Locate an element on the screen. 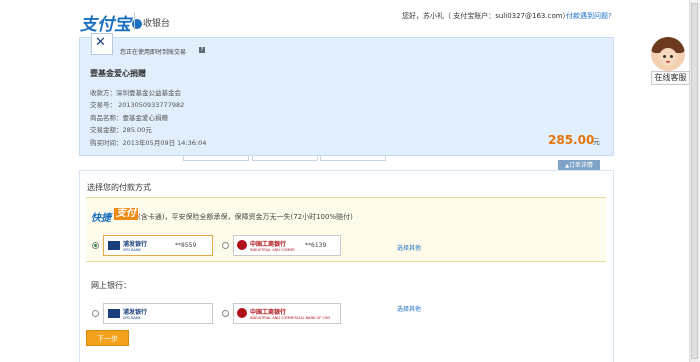  alipay-logo: 支付宝 is located at coordinates (111, 22).